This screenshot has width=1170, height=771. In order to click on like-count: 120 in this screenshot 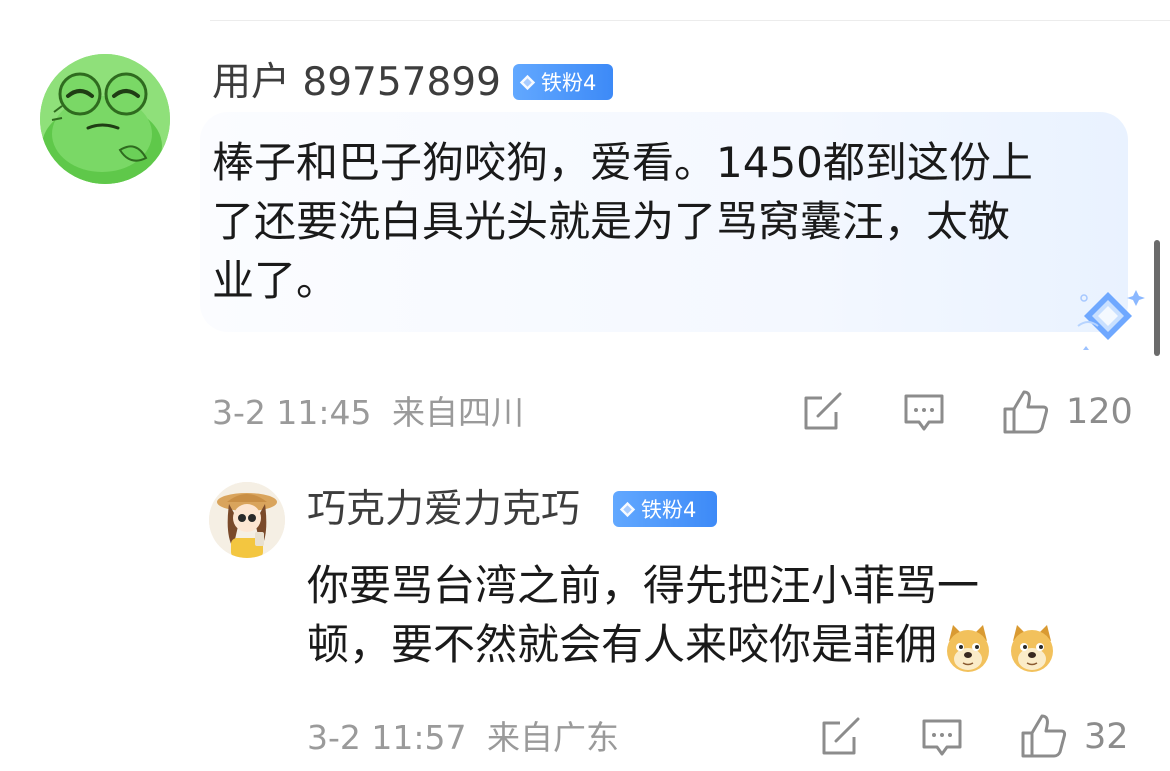, I will do `click(1099, 412)`.